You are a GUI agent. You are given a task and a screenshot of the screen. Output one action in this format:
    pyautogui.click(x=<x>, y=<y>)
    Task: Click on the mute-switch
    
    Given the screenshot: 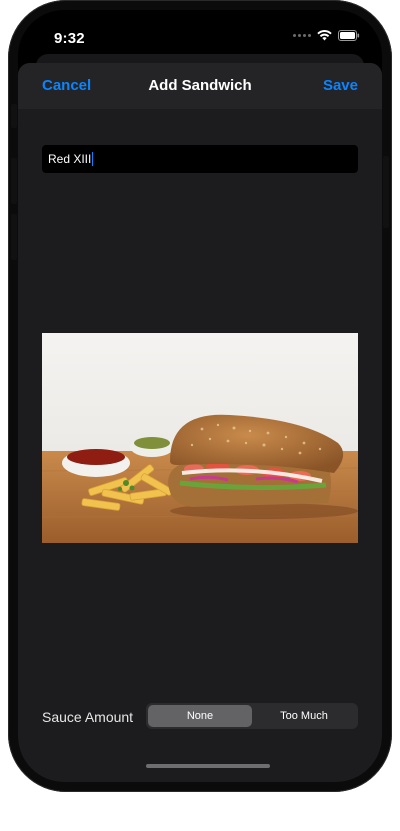 What is the action you would take?
    pyautogui.click(x=14, y=116)
    